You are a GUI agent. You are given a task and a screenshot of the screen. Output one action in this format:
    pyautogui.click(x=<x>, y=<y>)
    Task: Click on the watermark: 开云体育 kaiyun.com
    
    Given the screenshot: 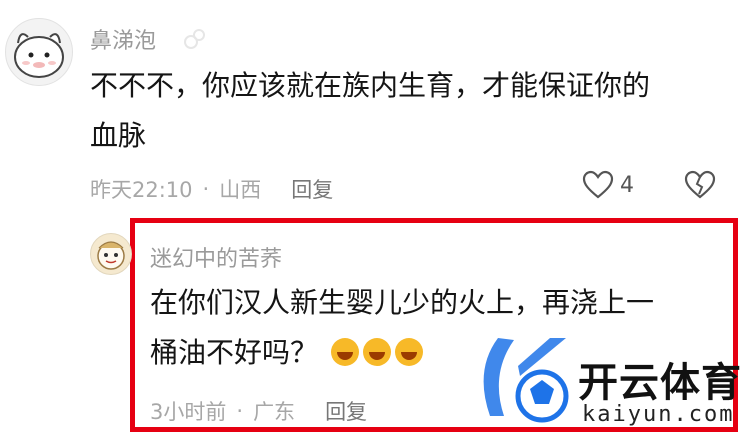 What is the action you would take?
    pyautogui.click(x=612, y=385)
    